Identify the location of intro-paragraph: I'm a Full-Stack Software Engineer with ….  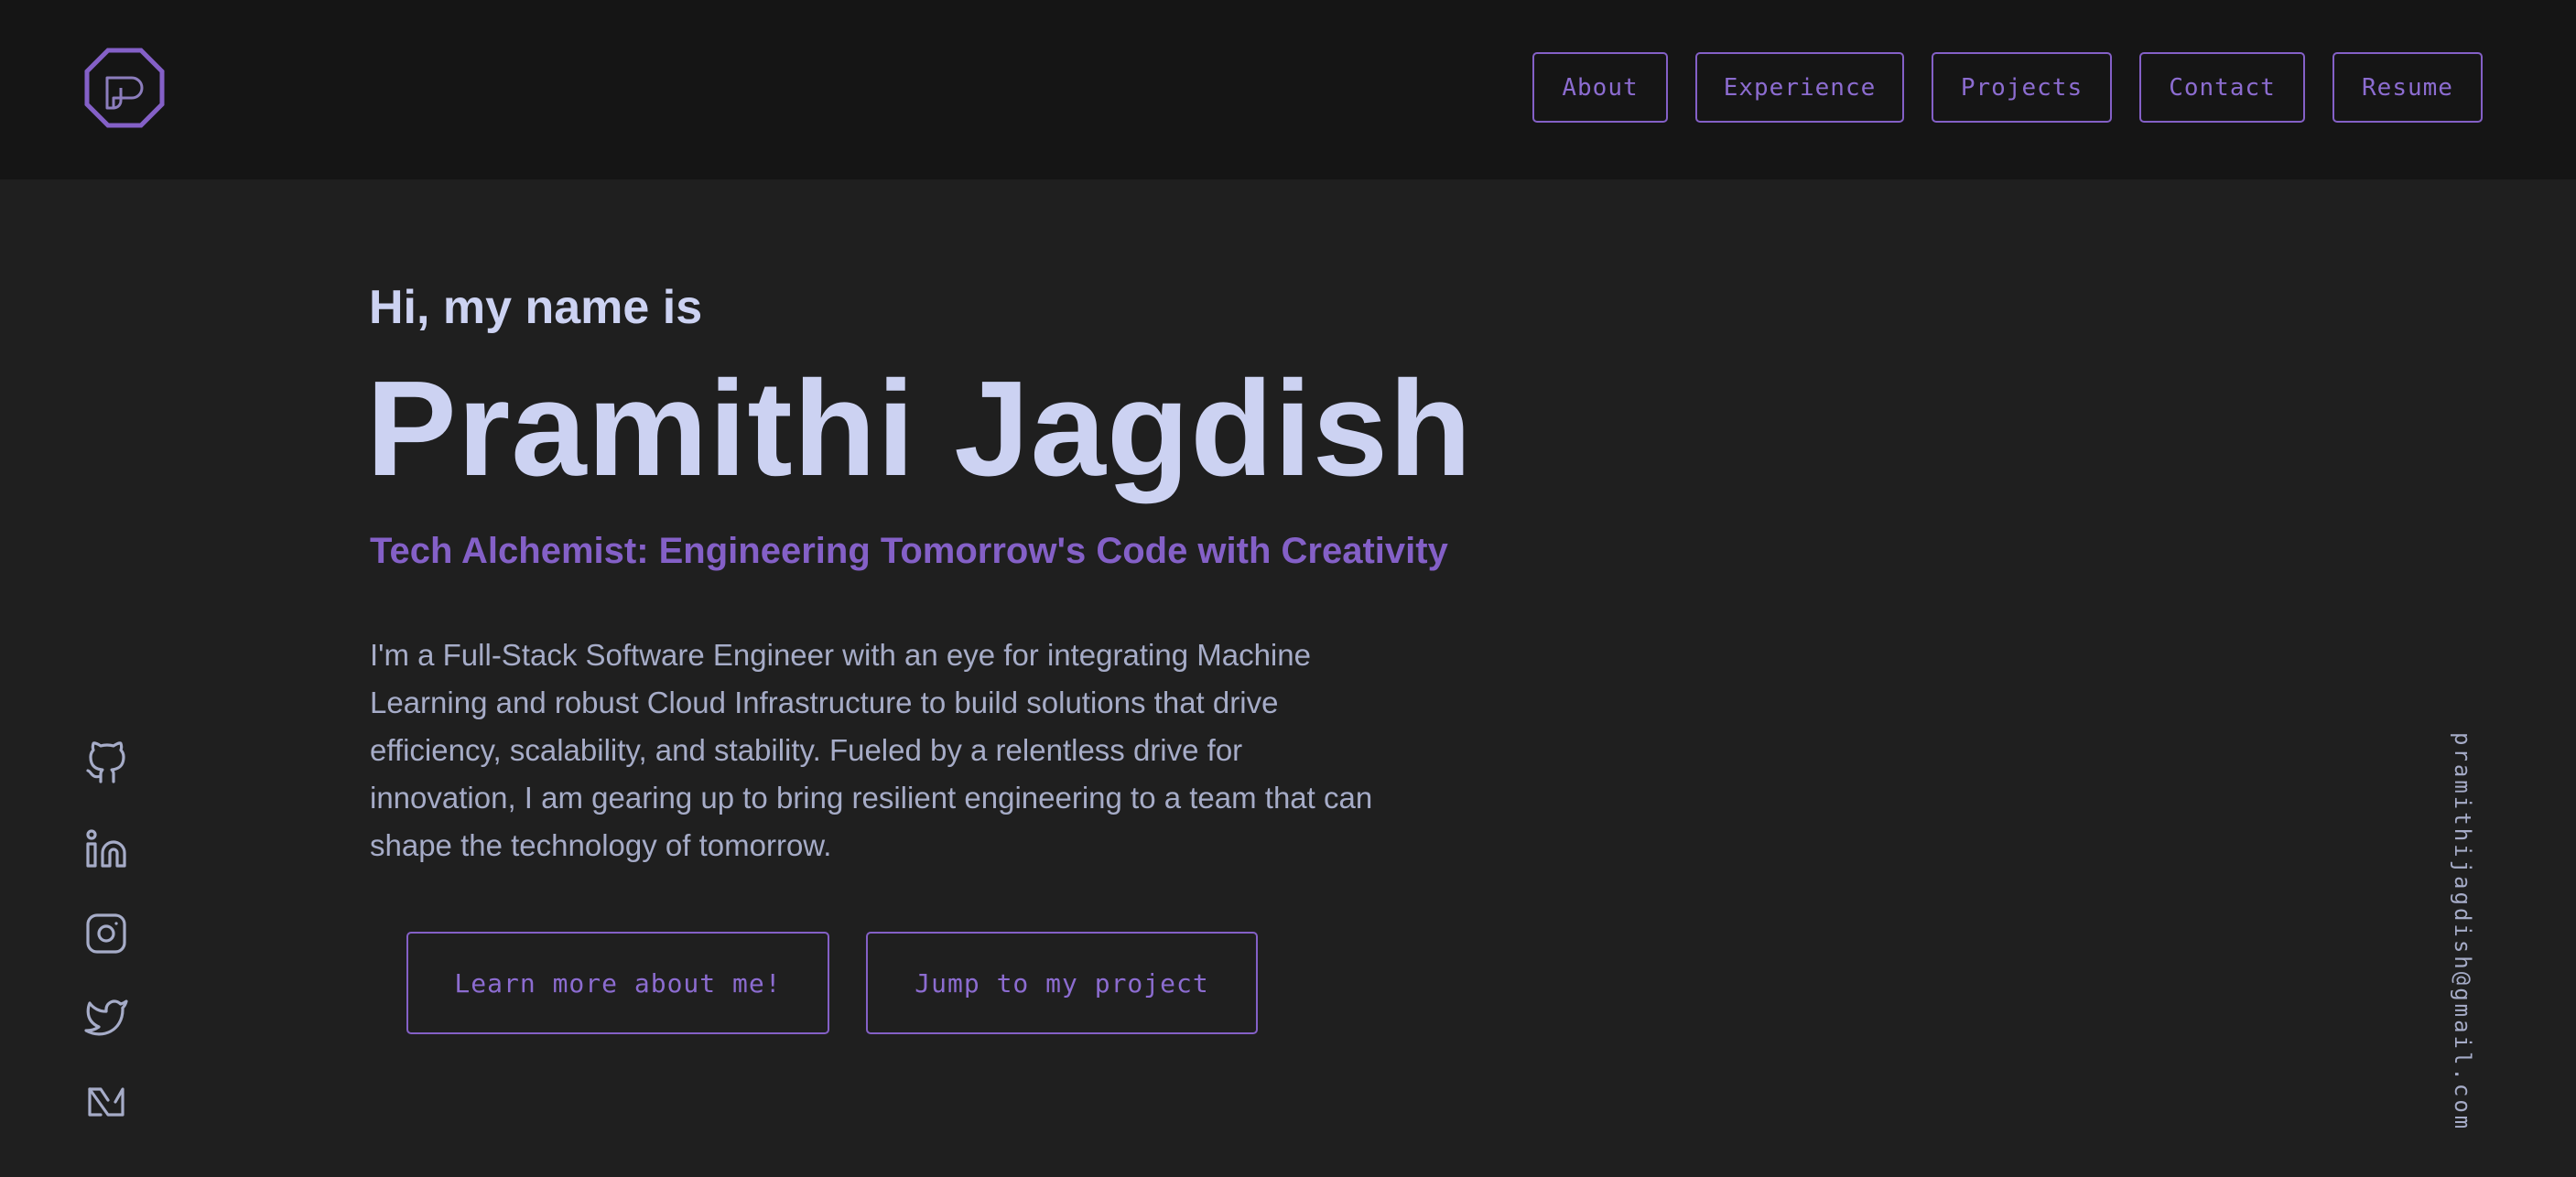
(872, 750).